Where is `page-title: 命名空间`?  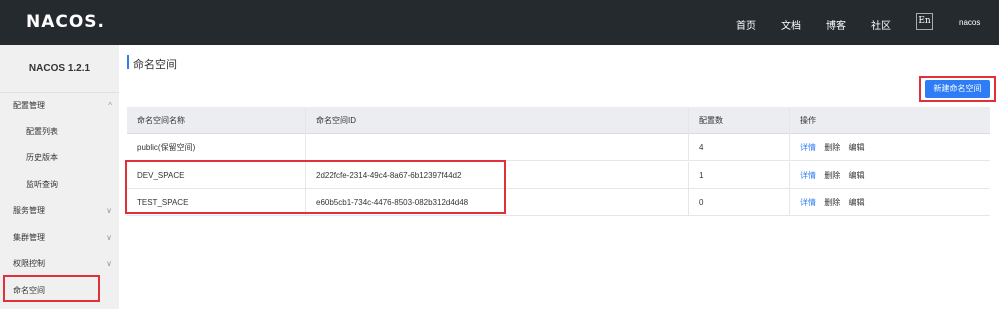
page-title: 命名空间 is located at coordinates (155, 65).